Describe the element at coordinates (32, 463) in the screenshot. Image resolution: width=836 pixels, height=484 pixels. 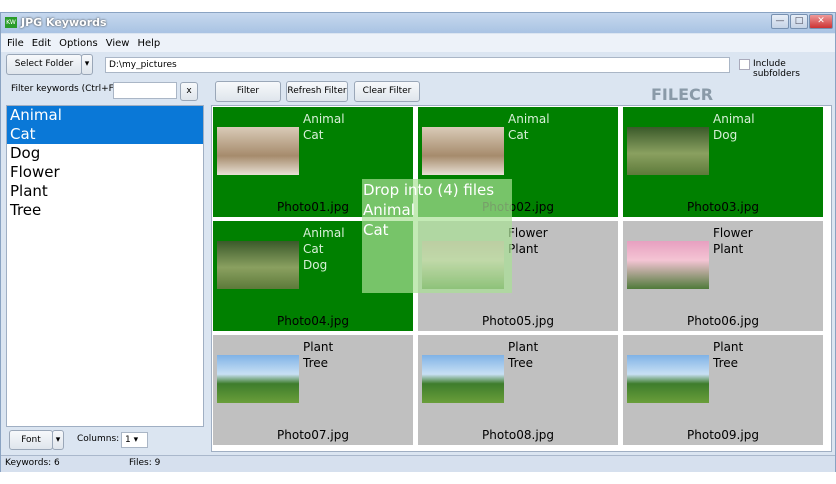
I see `status-keywords: Keywords: 6` at that location.